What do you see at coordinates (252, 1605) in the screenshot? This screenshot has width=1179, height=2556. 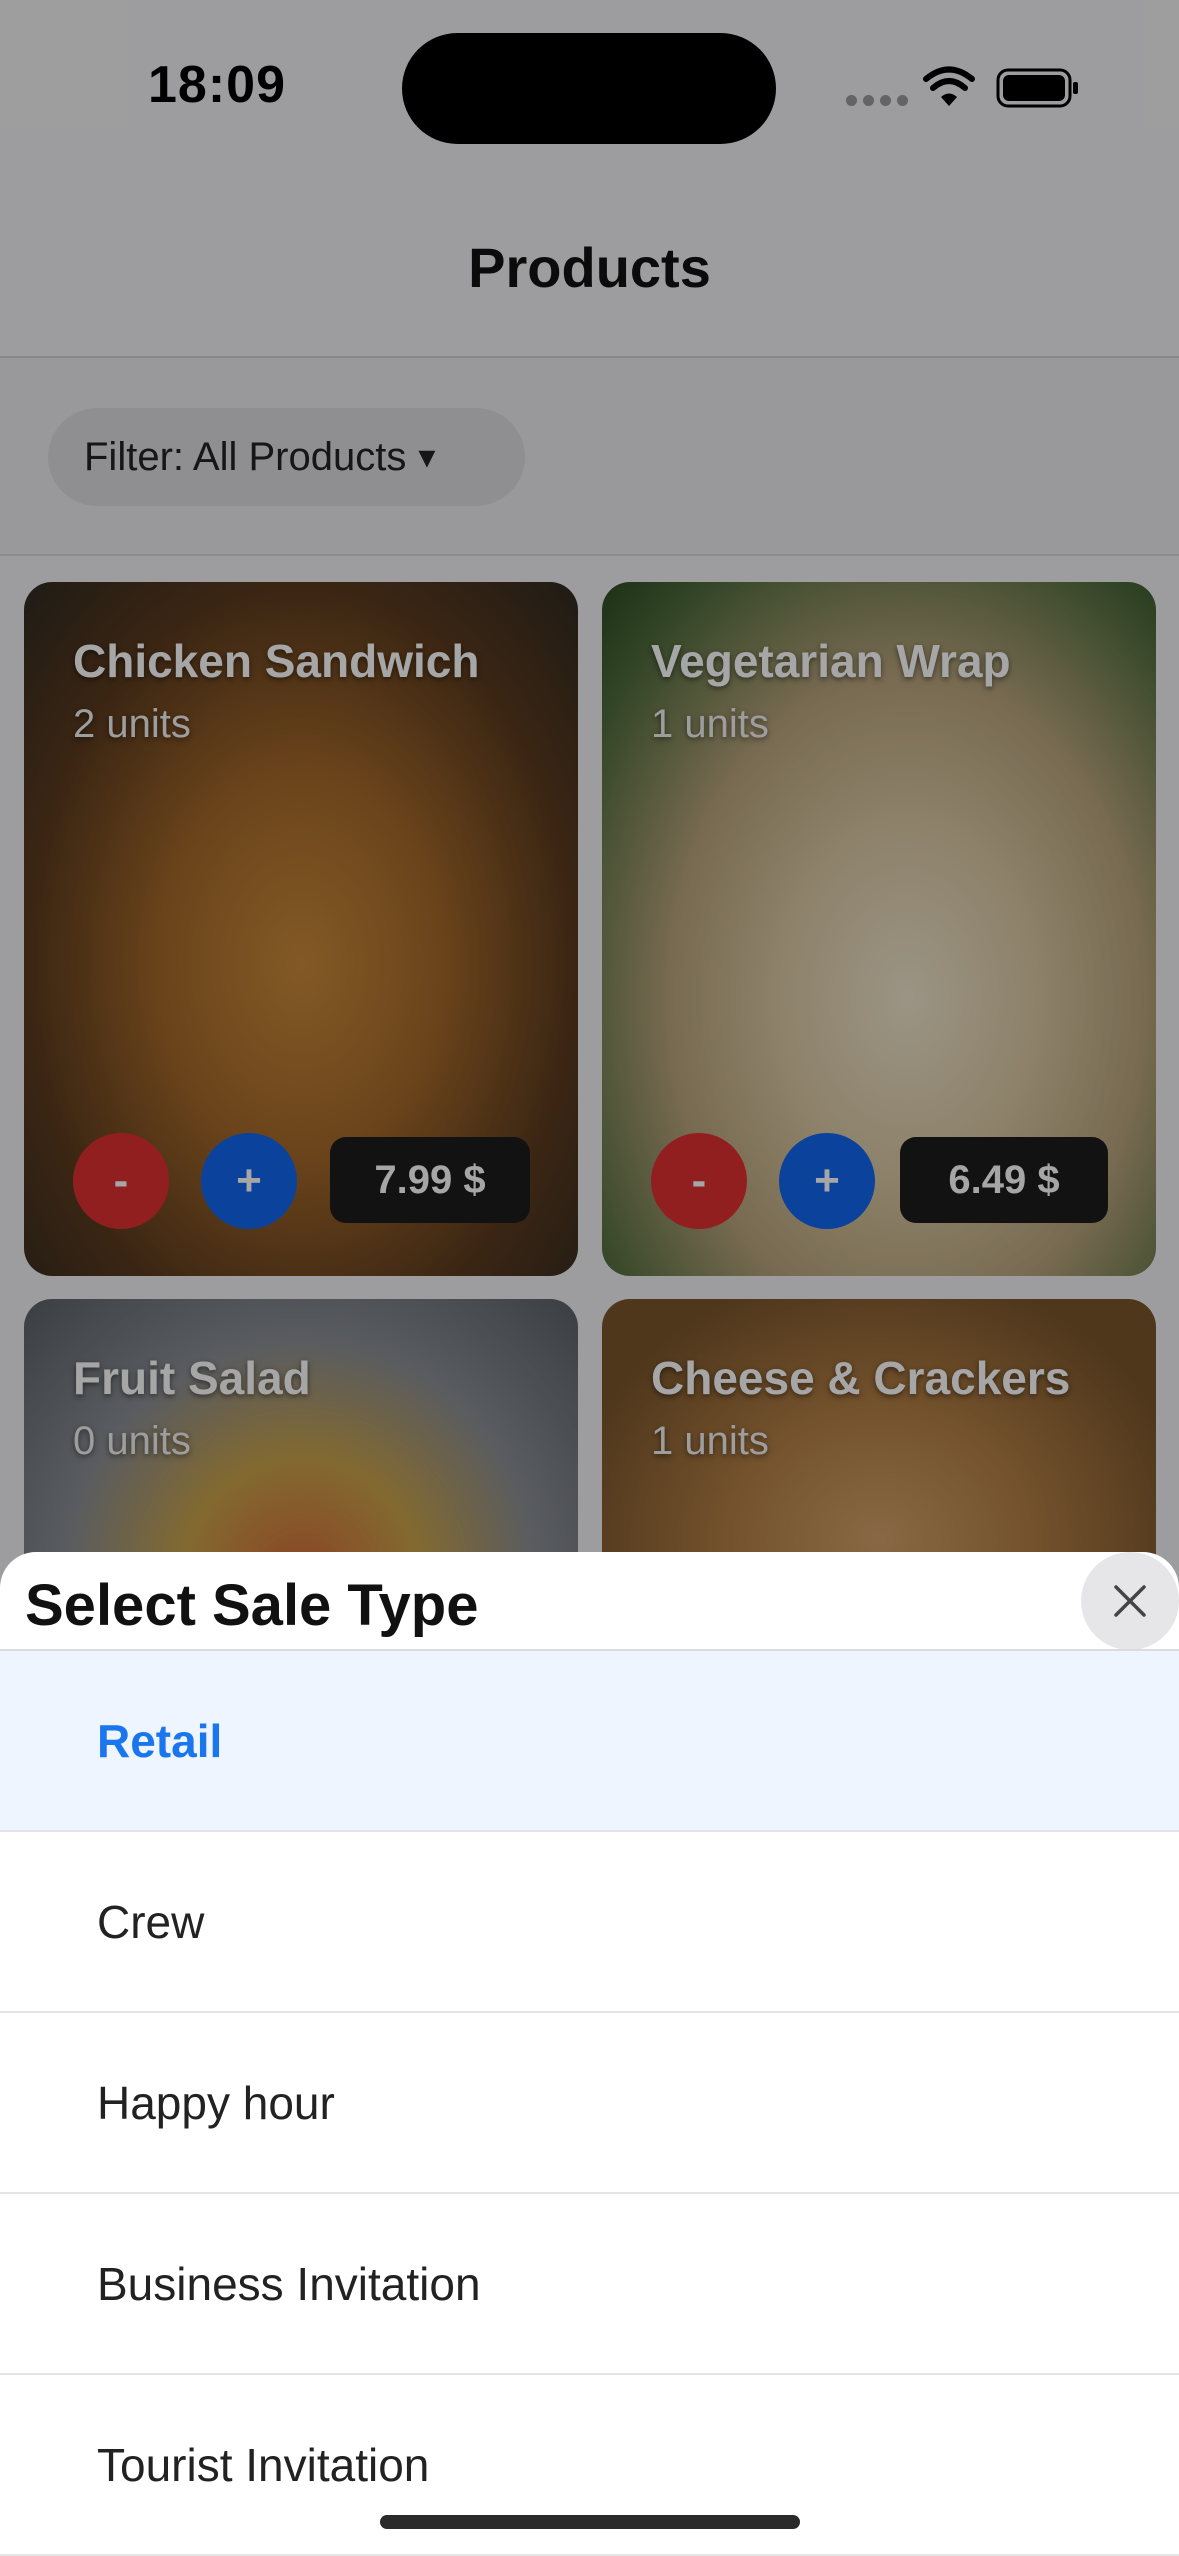 I see `sheet-title: Select Sale Type` at bounding box center [252, 1605].